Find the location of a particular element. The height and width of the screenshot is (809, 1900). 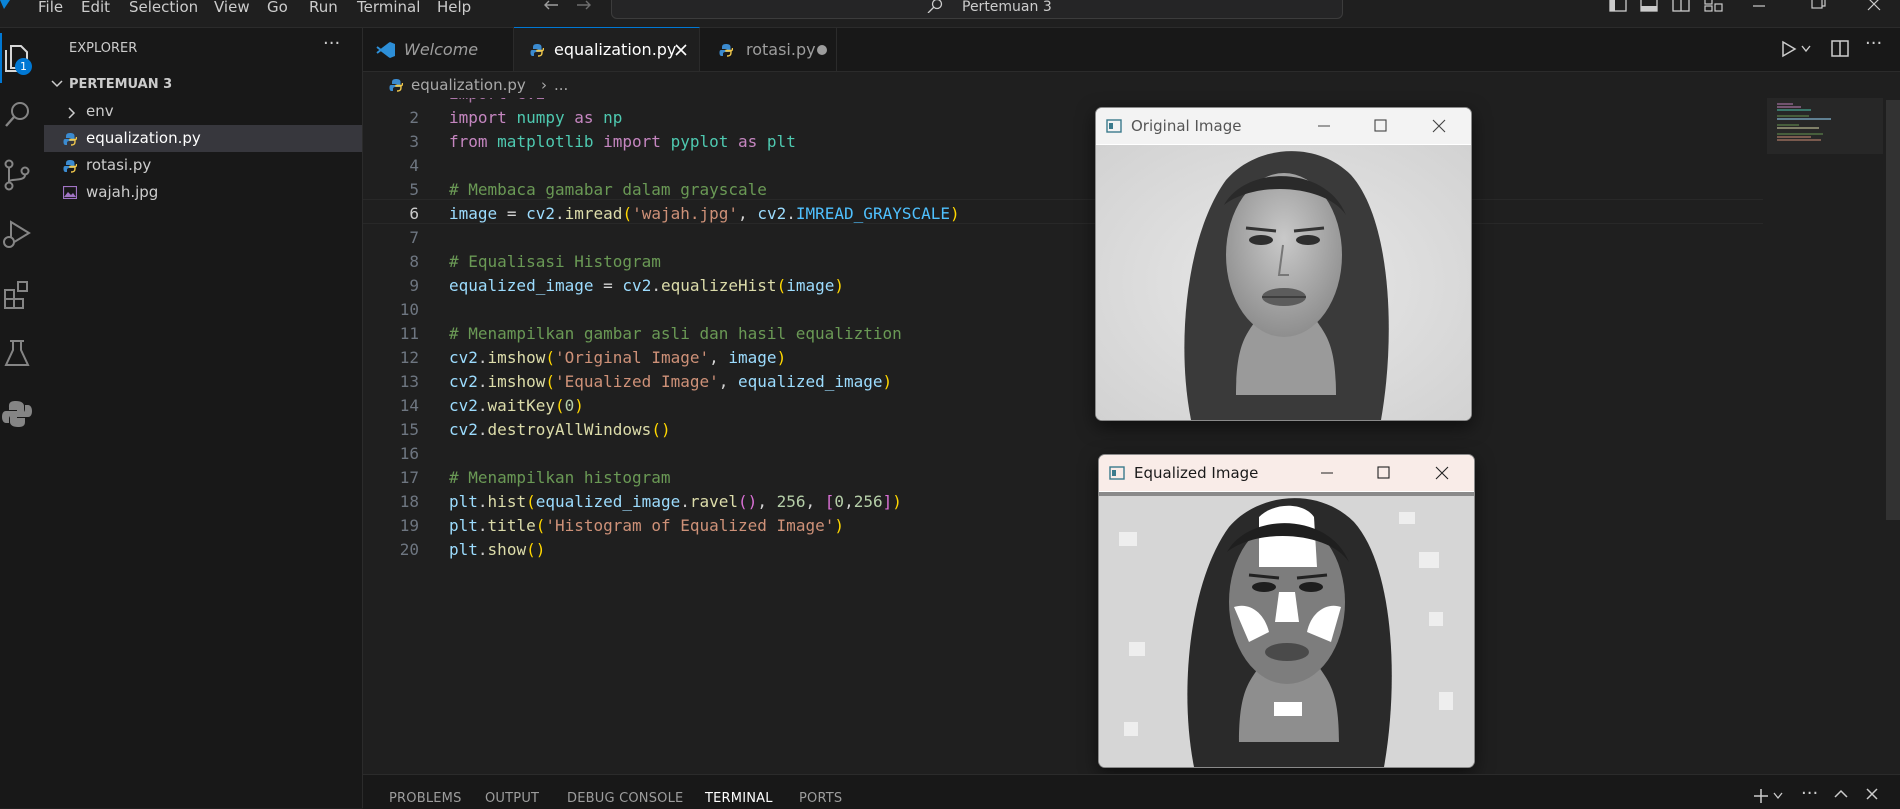

vscode-icon is located at coordinates (385, 50).